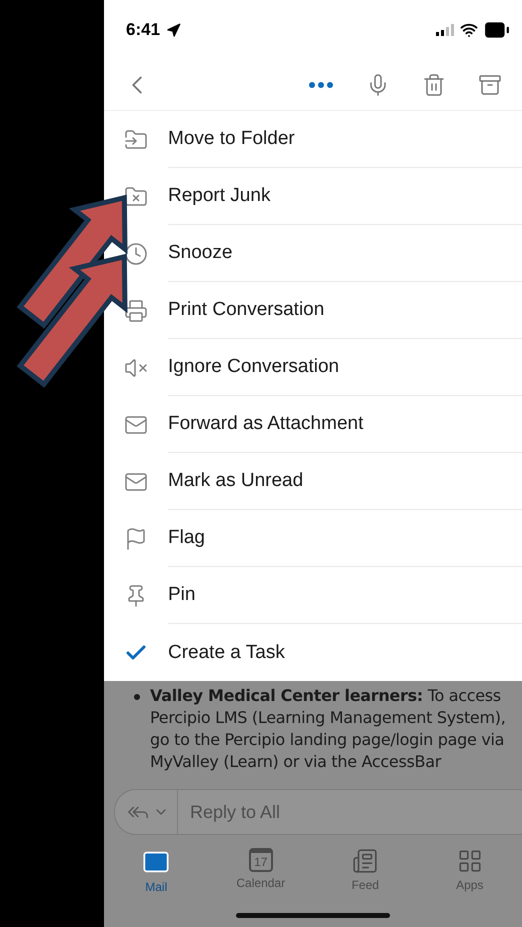 Image resolution: width=522 pixels, height=927 pixels. Describe the element at coordinates (345, 595) in the screenshot. I see `menu-item: Pin` at that location.